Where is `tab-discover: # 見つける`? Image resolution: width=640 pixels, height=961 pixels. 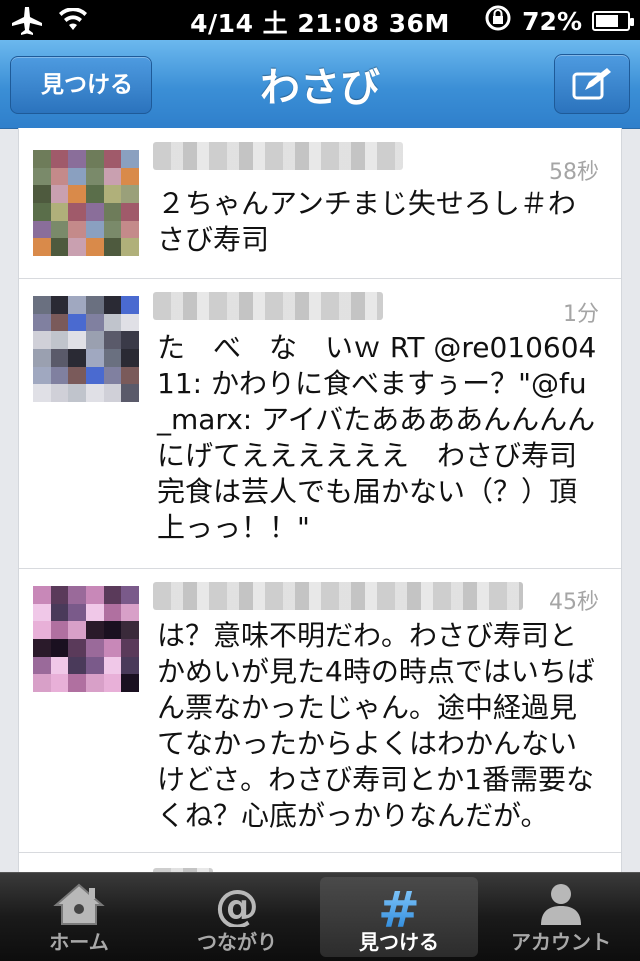
tab-discover: # 見つける is located at coordinates (399, 917).